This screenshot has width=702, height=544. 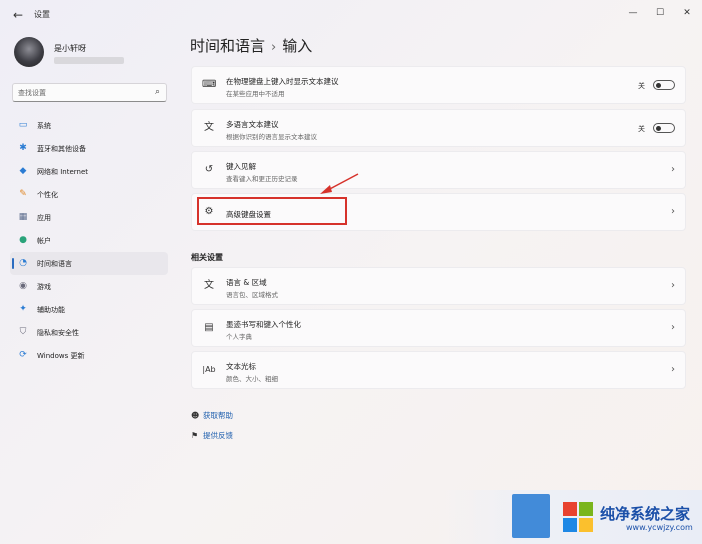 What do you see at coordinates (438, 170) in the screenshot?
I see `card-typing-insights: ↺ 键入见解 查看键入和更正历史记录 ›` at bounding box center [438, 170].